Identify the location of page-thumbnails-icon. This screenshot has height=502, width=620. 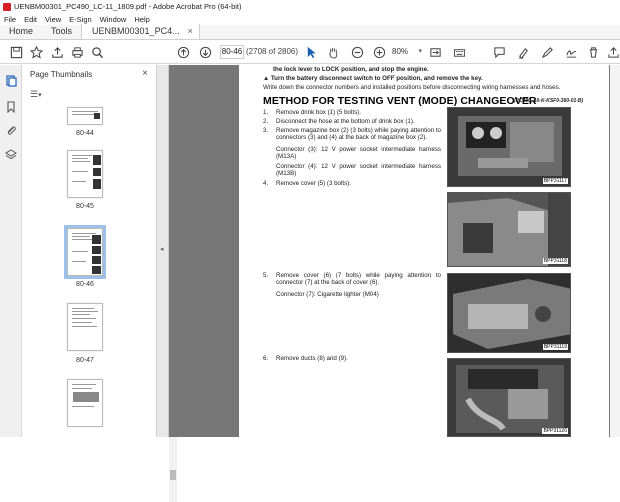
(11, 81).